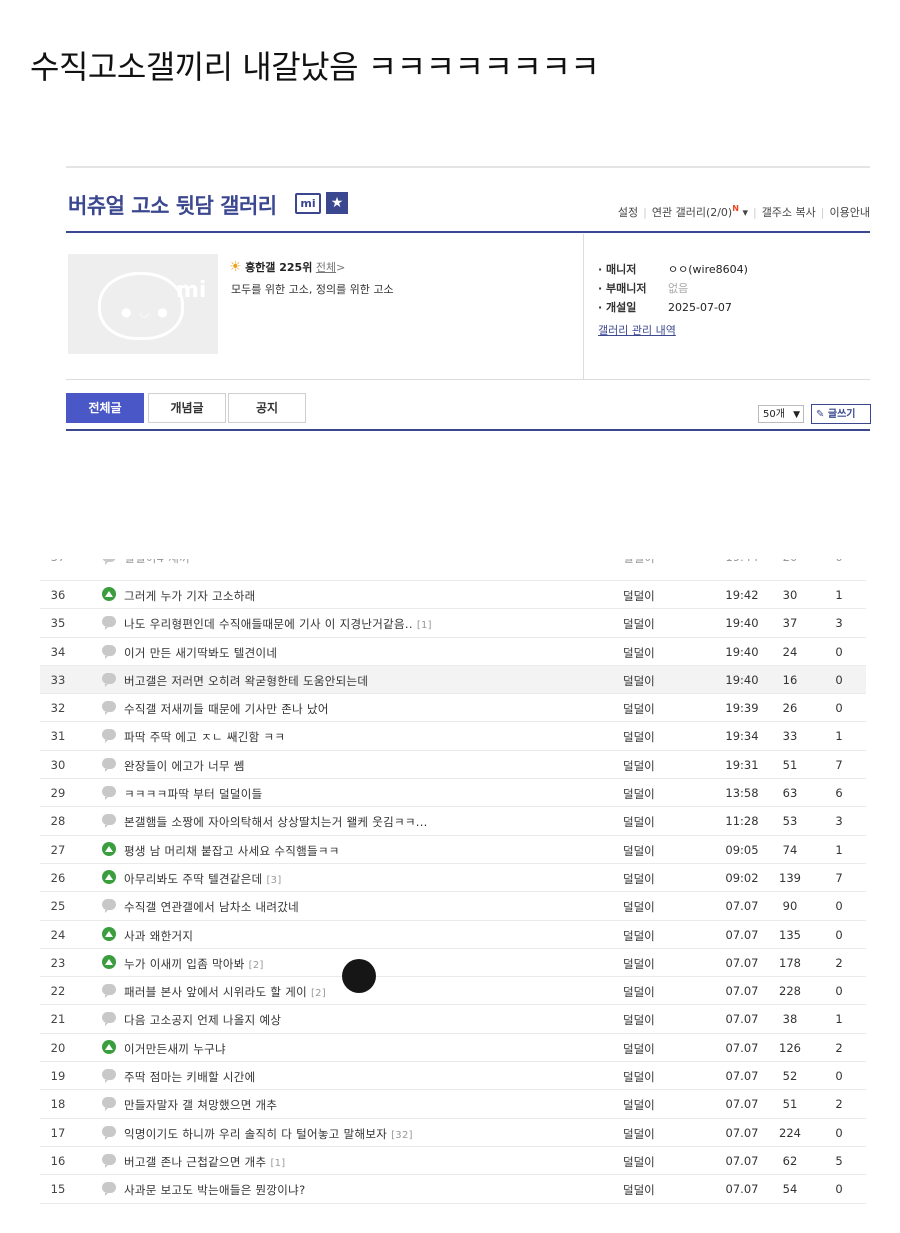  Describe the element at coordinates (839, 708) in the screenshot. I see `post-recommends: 0` at that location.